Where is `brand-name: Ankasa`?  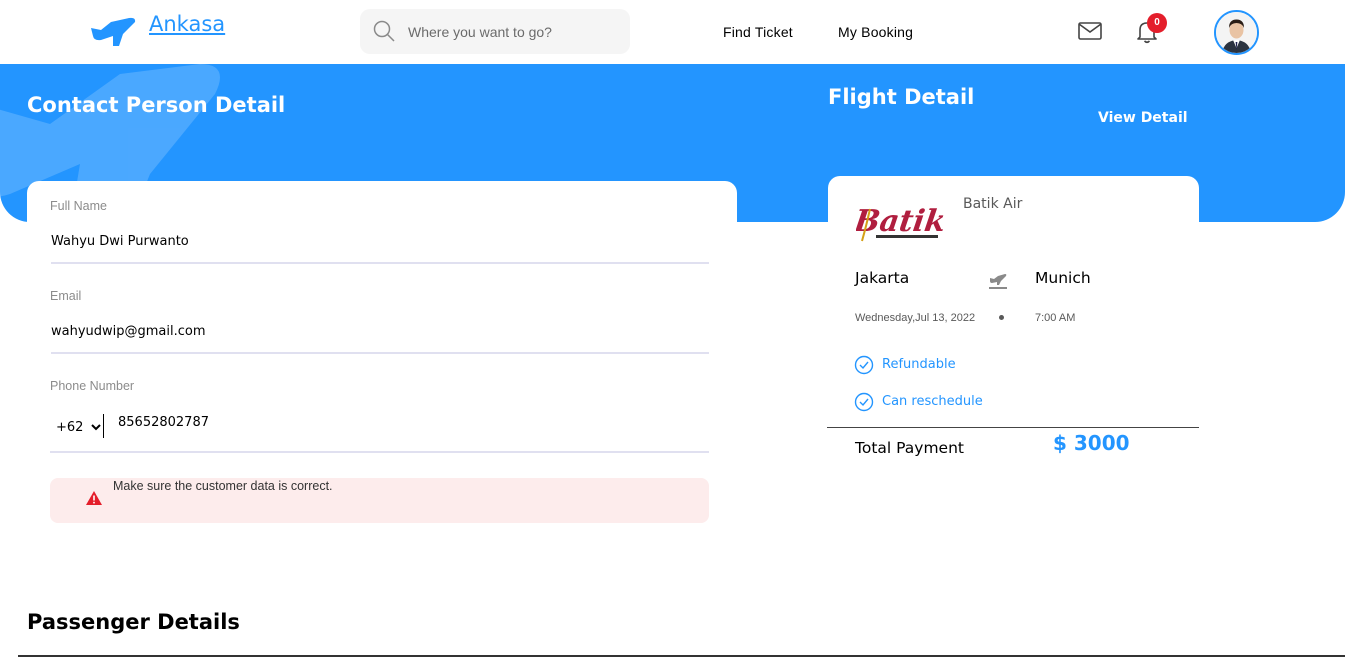 brand-name: Ankasa is located at coordinates (187, 24).